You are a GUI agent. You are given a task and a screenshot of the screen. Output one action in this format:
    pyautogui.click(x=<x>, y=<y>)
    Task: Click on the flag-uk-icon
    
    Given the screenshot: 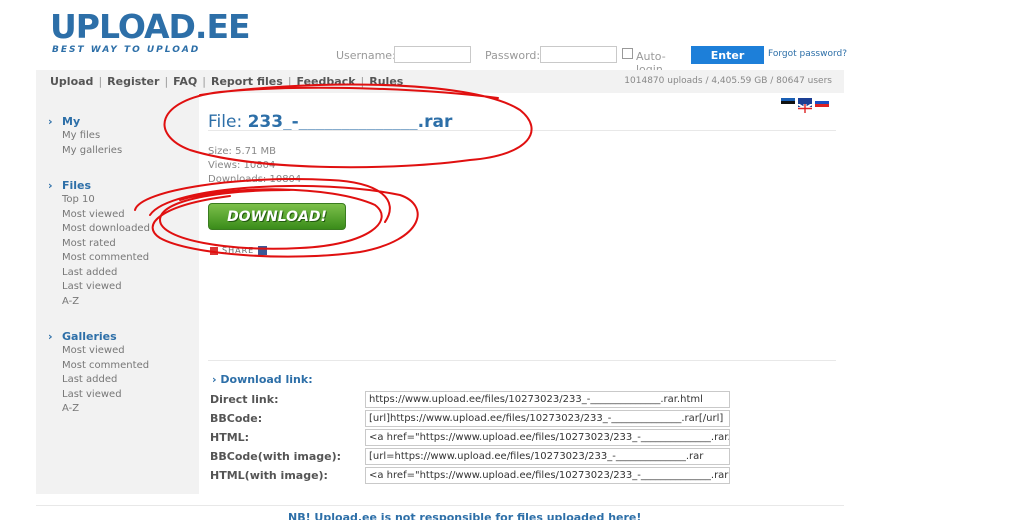 What is the action you would take?
    pyautogui.click(x=805, y=106)
    